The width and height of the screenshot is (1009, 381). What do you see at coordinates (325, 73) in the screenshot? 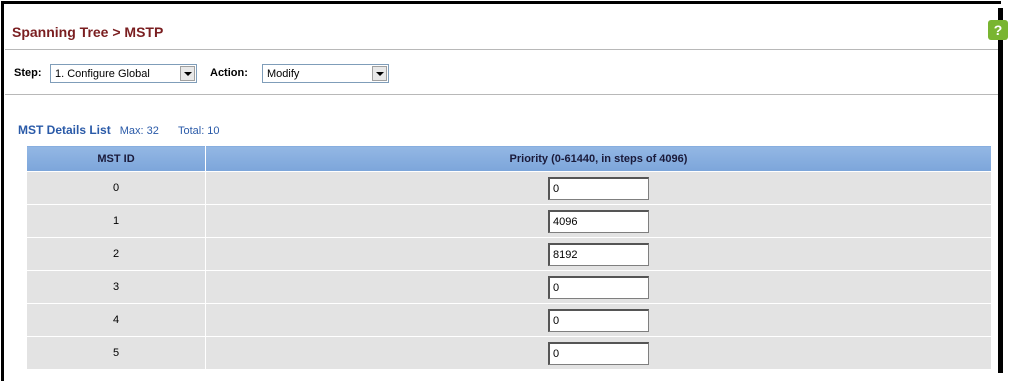
I see `action-select: Modify` at bounding box center [325, 73].